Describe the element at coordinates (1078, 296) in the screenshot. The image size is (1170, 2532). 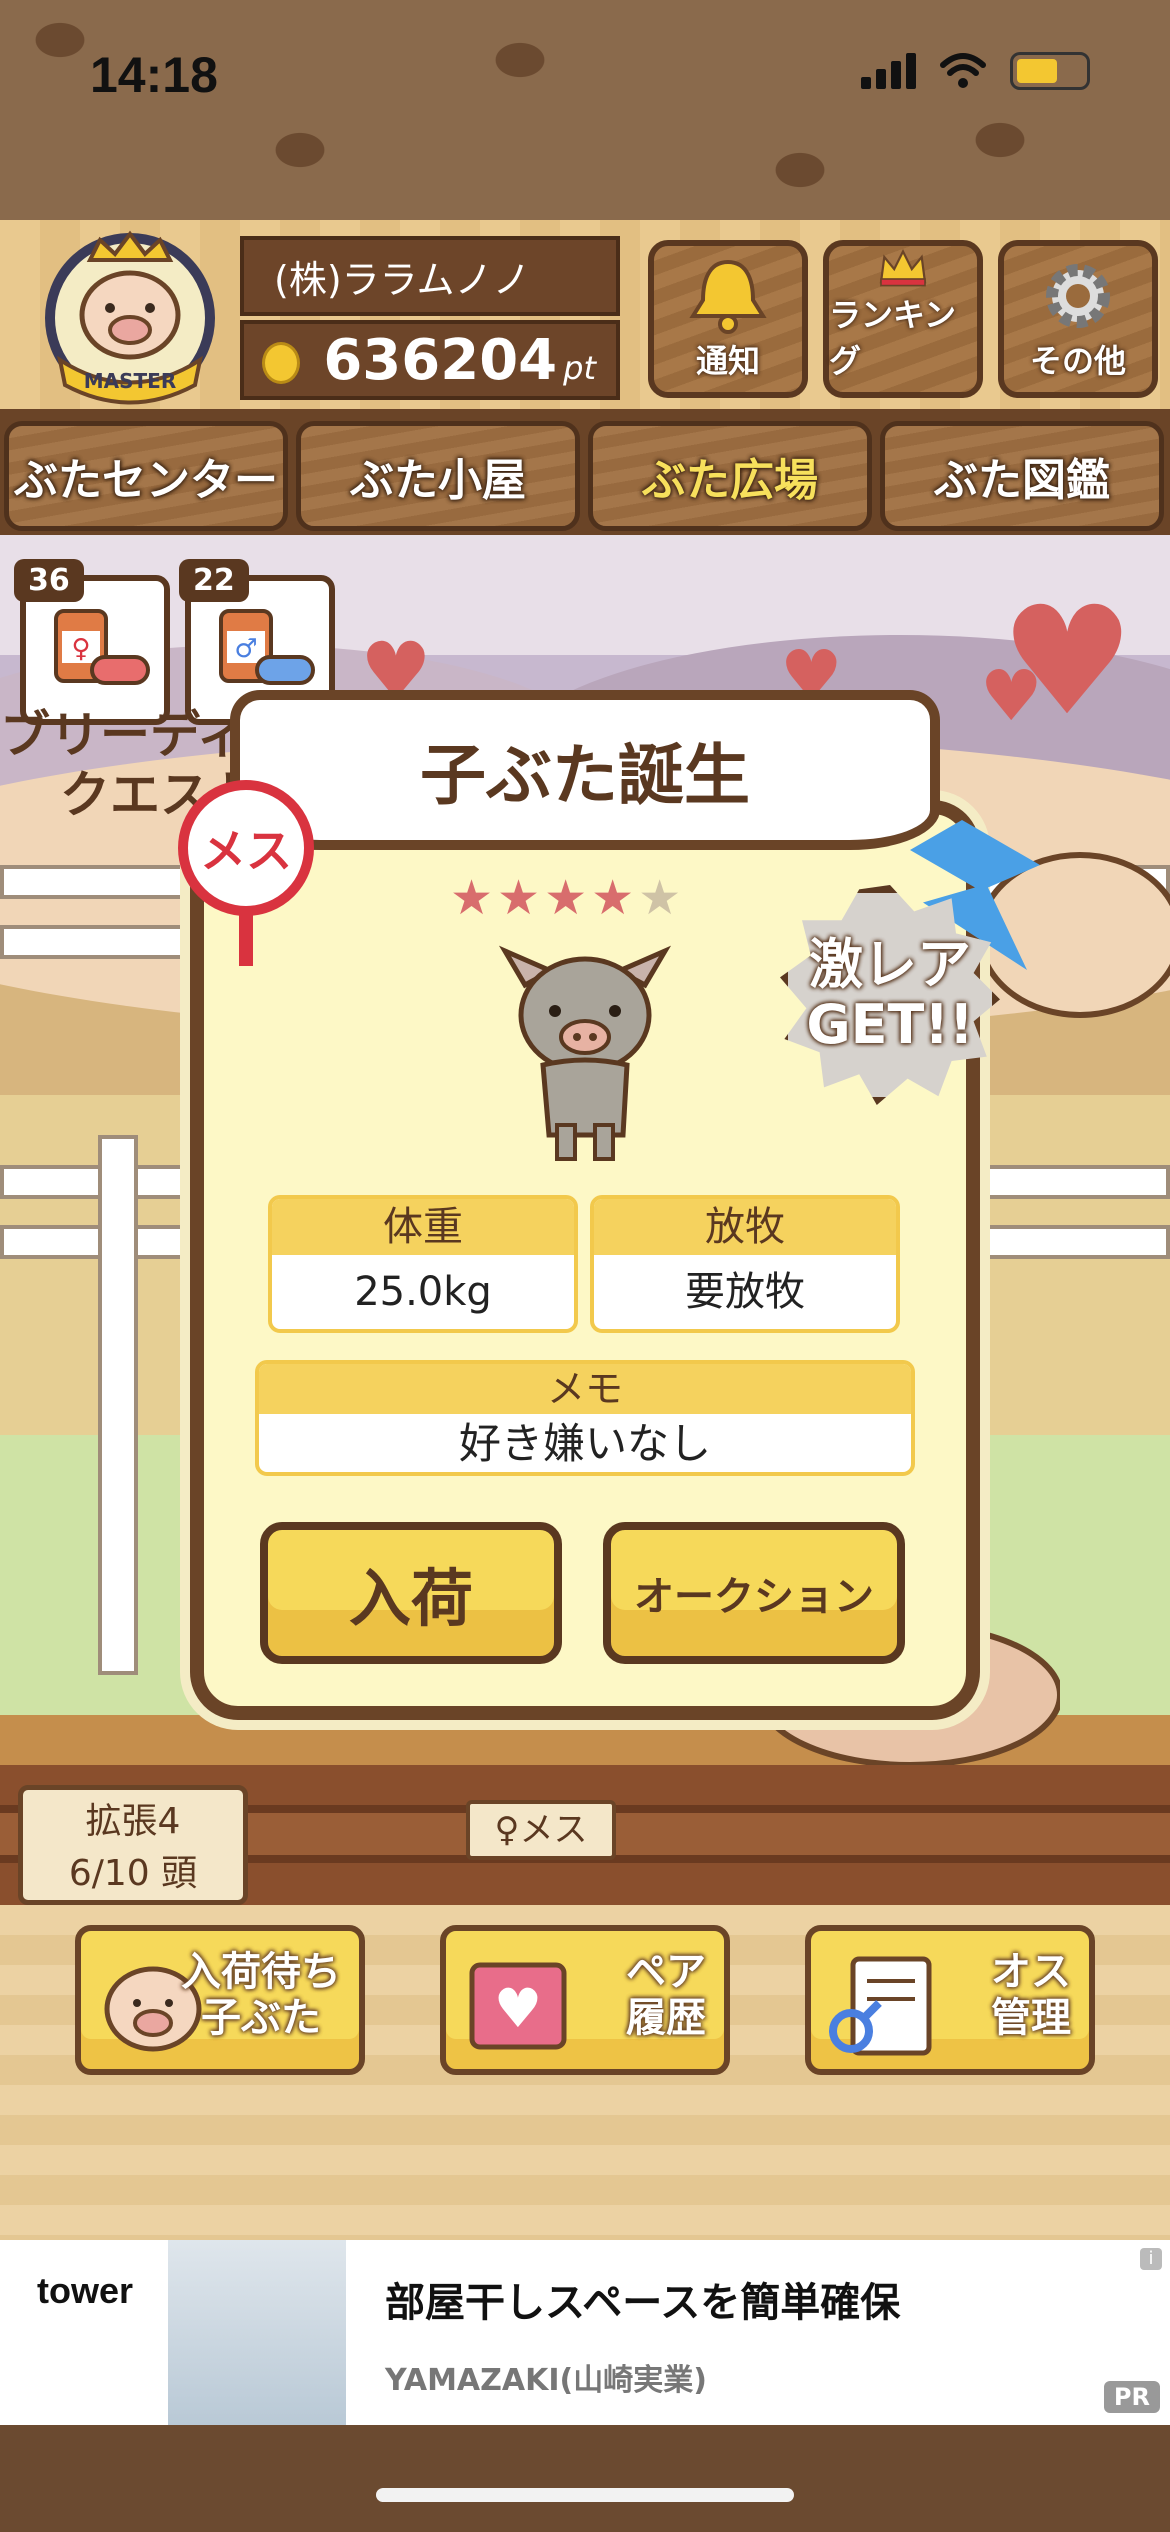
I see `gear-icon` at that location.